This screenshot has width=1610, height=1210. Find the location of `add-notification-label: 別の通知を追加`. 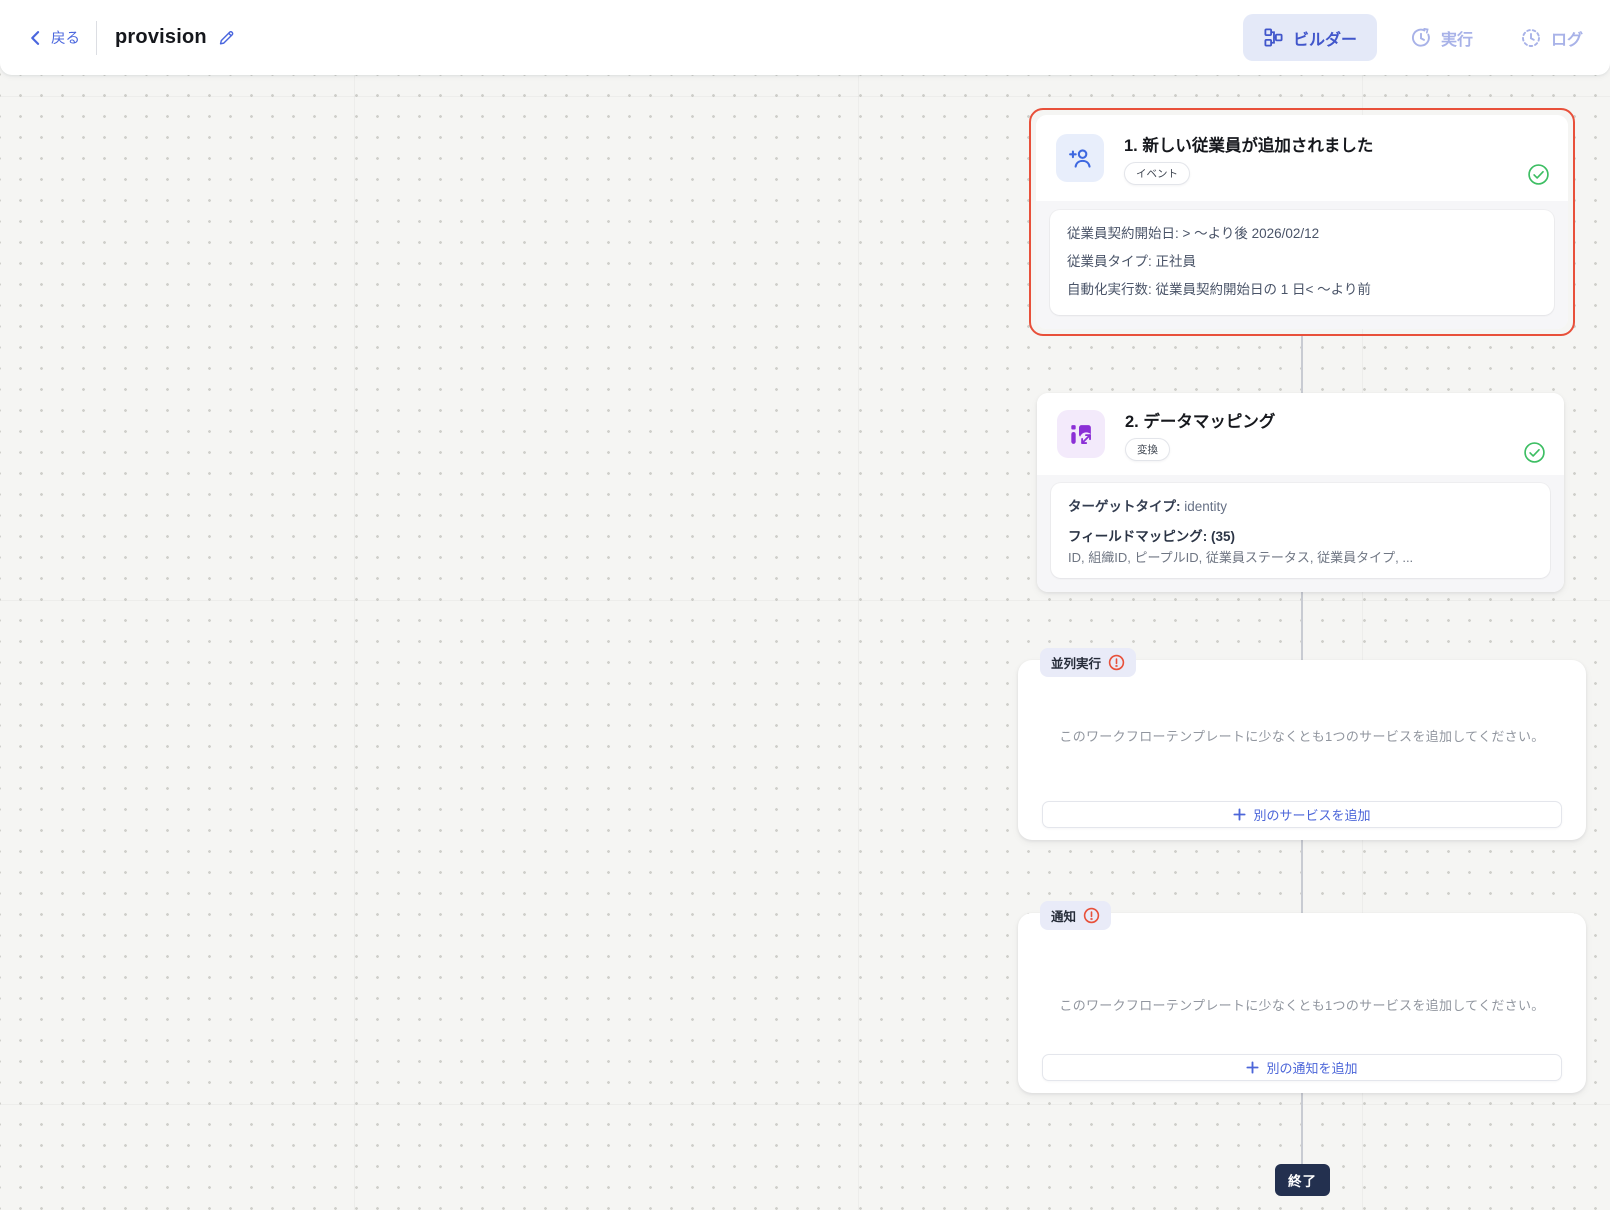

add-notification-label: 別の通知を追加 is located at coordinates (1312, 1068).